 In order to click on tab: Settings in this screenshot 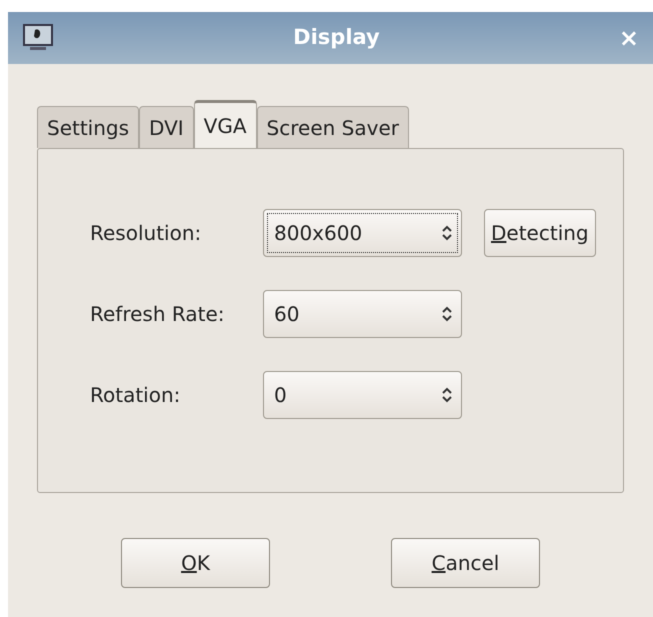, I will do `click(88, 127)`.